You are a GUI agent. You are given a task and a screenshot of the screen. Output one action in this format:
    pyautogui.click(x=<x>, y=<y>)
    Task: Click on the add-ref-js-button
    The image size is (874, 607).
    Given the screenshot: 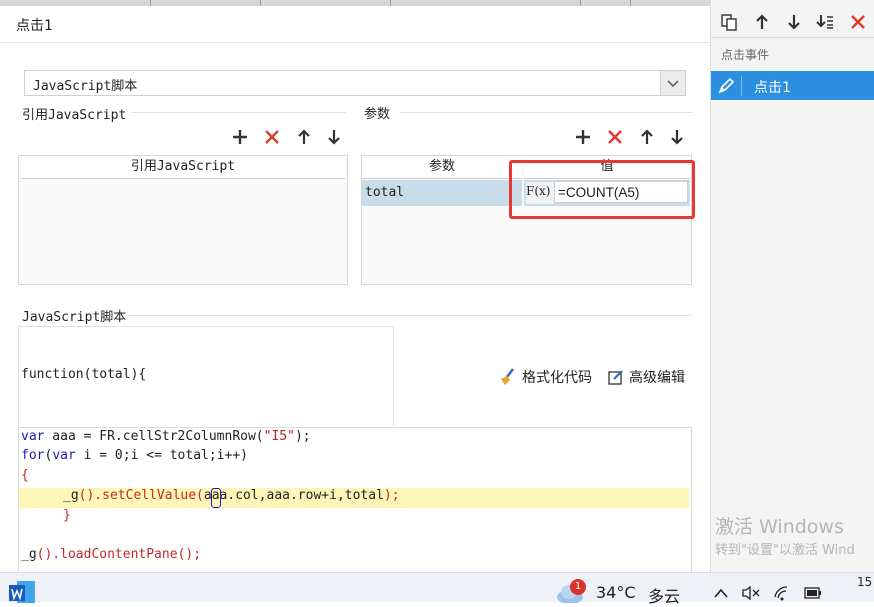 What is the action you would take?
    pyautogui.click(x=240, y=137)
    